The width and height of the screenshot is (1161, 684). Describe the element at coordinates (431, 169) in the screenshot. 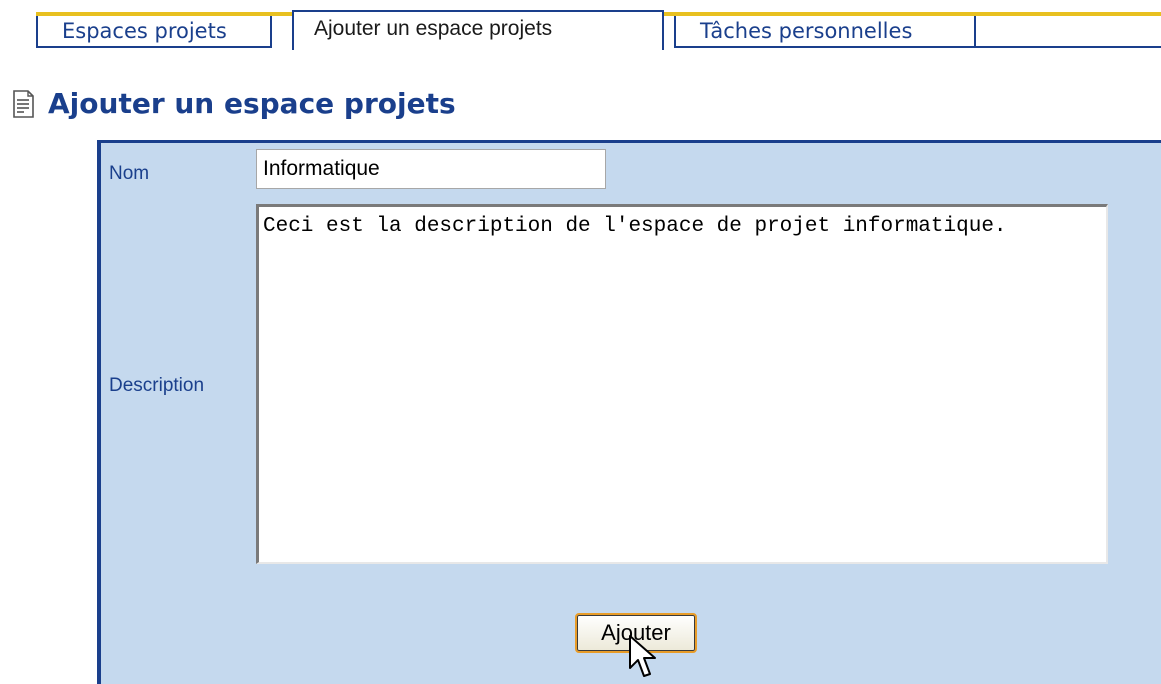

I see `nom-input` at that location.